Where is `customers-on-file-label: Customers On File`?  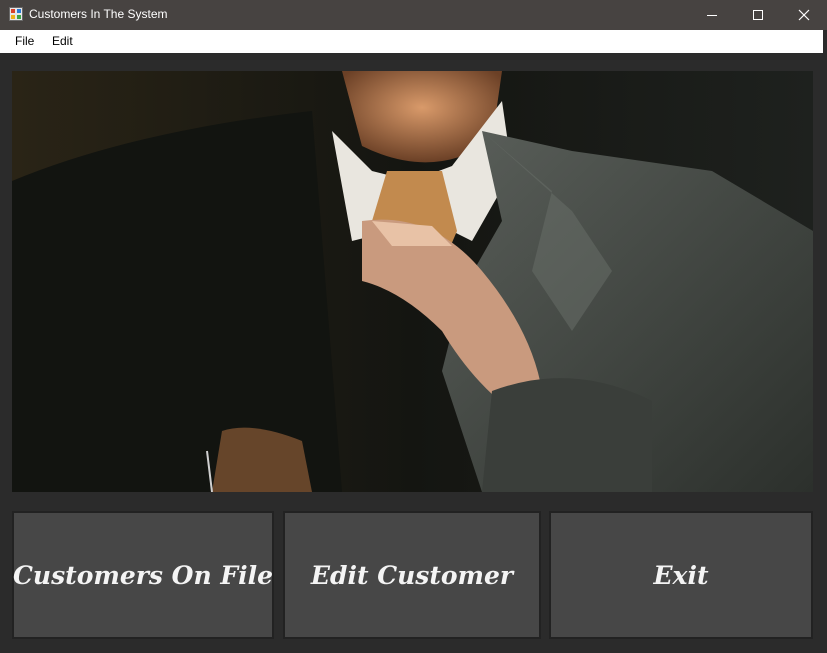
customers-on-file-label: Customers On File is located at coordinates (143, 575).